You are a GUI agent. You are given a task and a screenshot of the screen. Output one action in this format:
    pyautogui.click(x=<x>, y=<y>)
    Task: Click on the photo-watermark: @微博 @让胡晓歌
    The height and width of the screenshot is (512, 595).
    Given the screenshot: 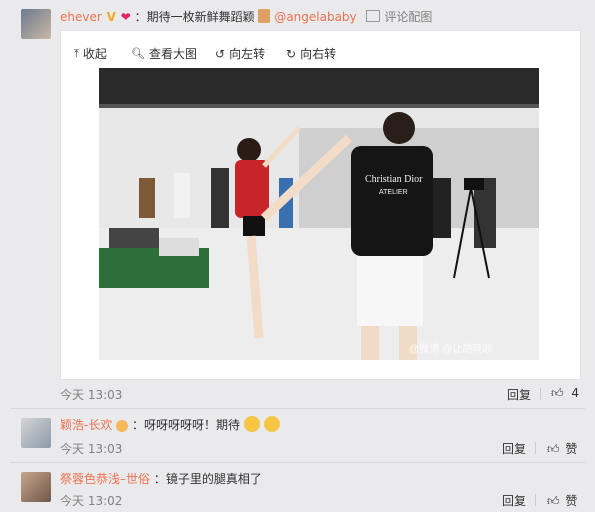 What is the action you would take?
    pyautogui.click(x=450, y=348)
    